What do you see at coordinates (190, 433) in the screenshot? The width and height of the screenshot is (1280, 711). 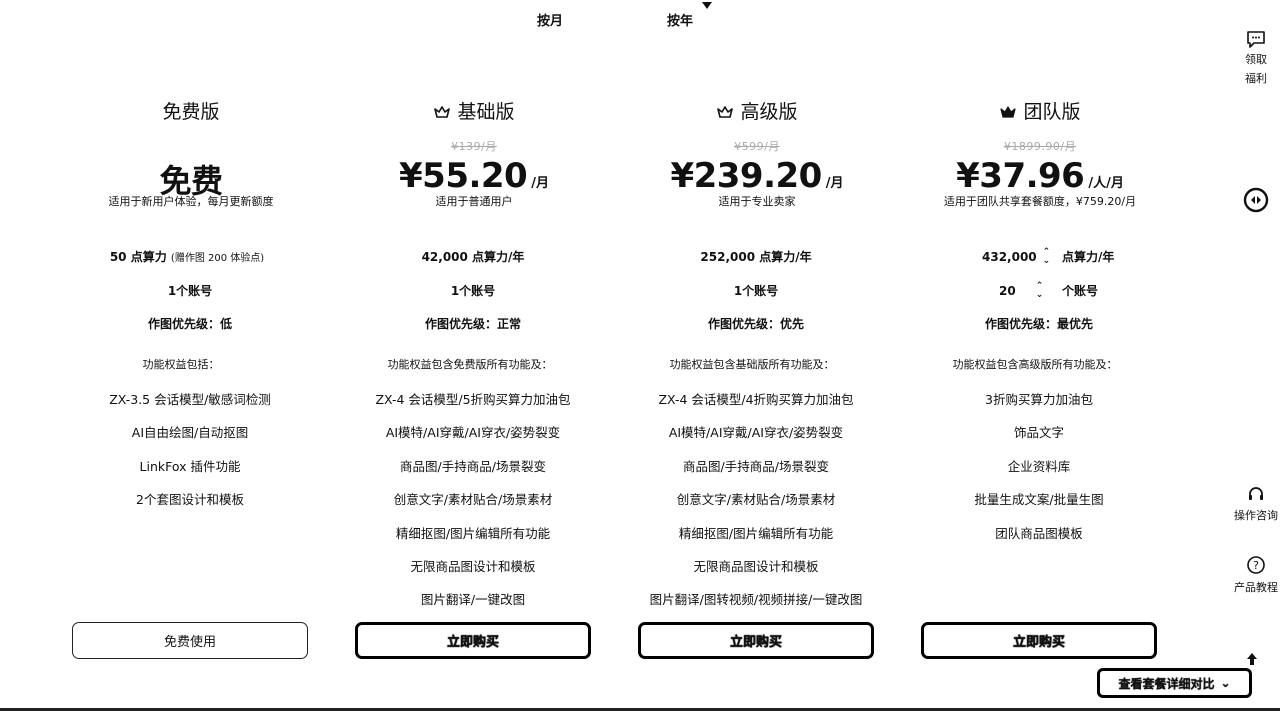 I see `feature-item: AI自由绘图/自动抠图` at bounding box center [190, 433].